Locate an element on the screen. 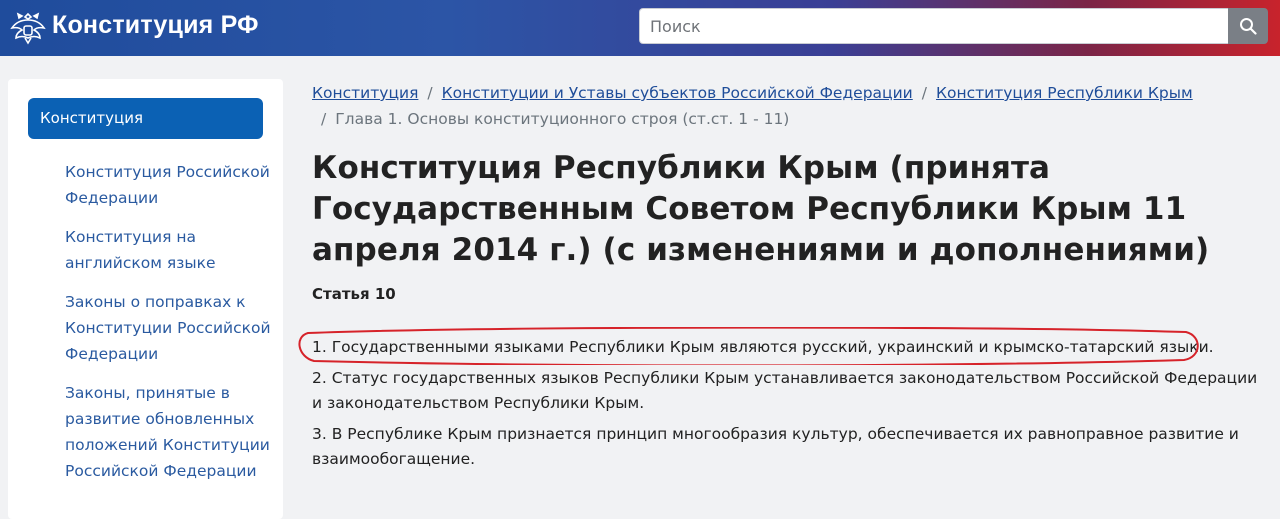 This screenshot has height=519, width=1280. search-icon is located at coordinates (1248, 26).